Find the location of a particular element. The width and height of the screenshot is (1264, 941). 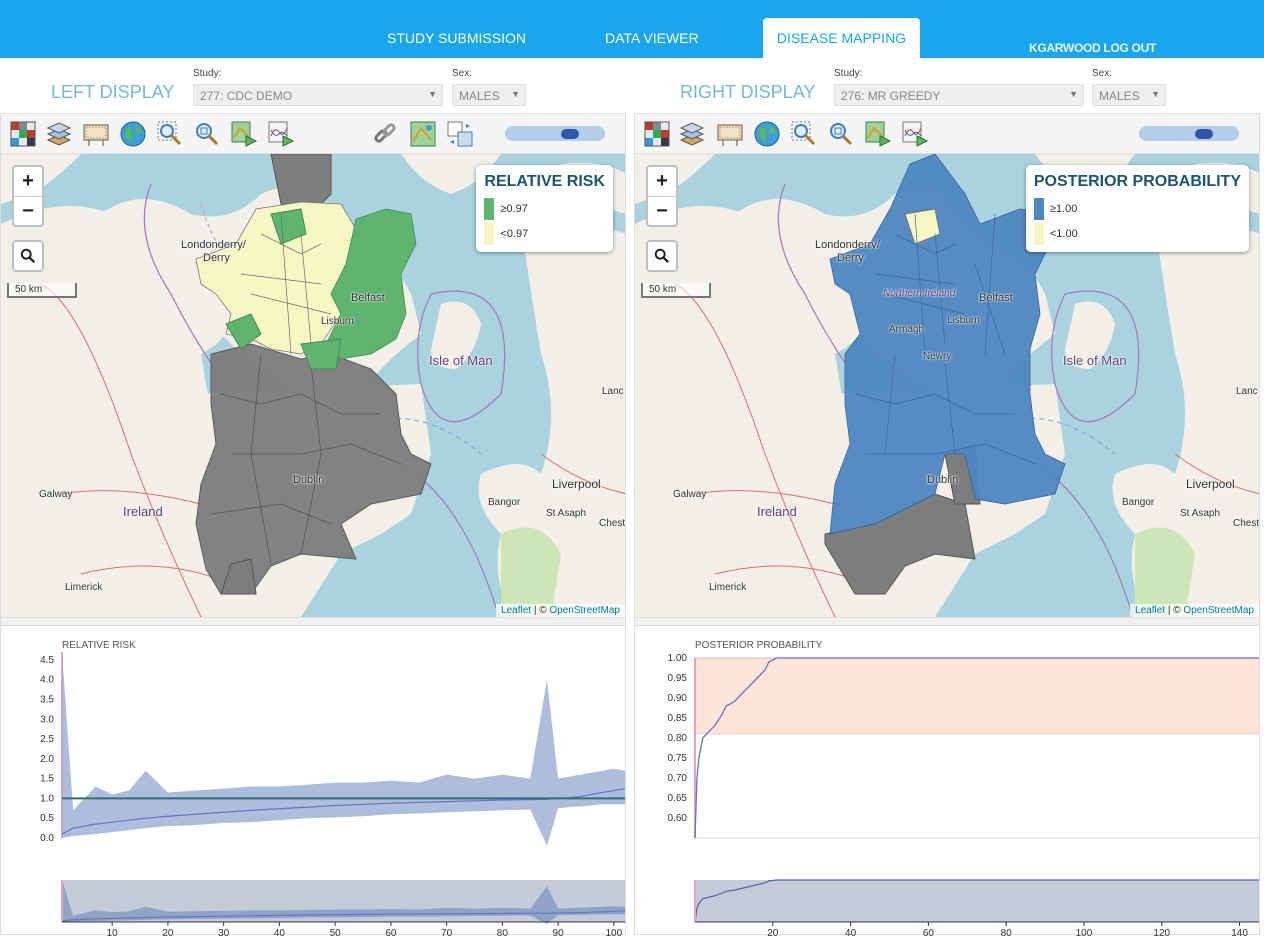

chart-title: POSTERIOR PROBABILITY is located at coordinates (759, 645).